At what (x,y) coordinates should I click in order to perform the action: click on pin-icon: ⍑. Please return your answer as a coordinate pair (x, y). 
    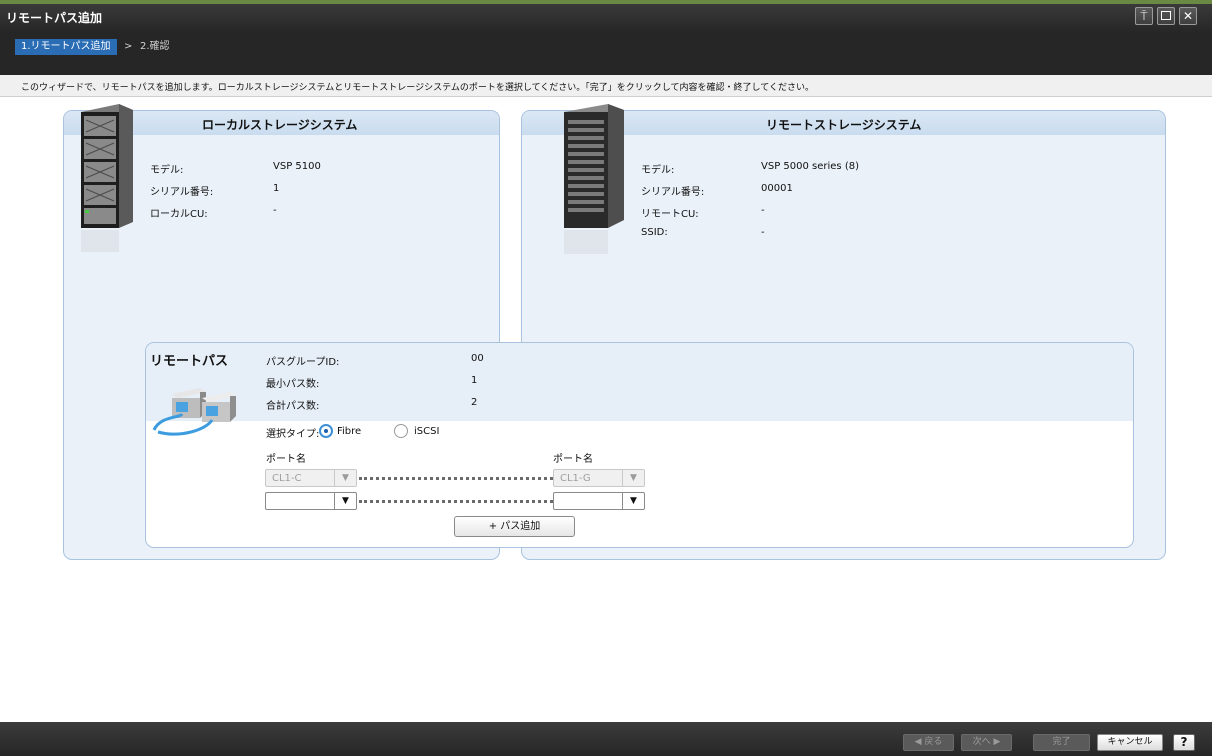
    Looking at the image, I should click on (1144, 16).